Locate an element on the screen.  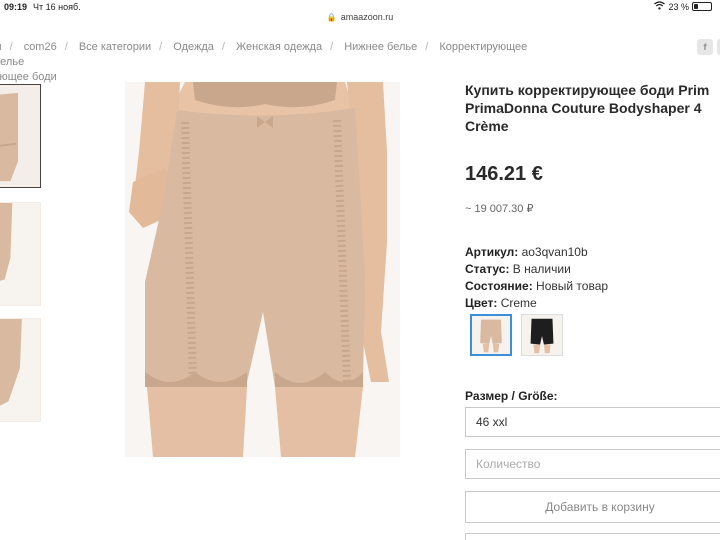
product-price: 146.21 € is located at coordinates (504, 174).